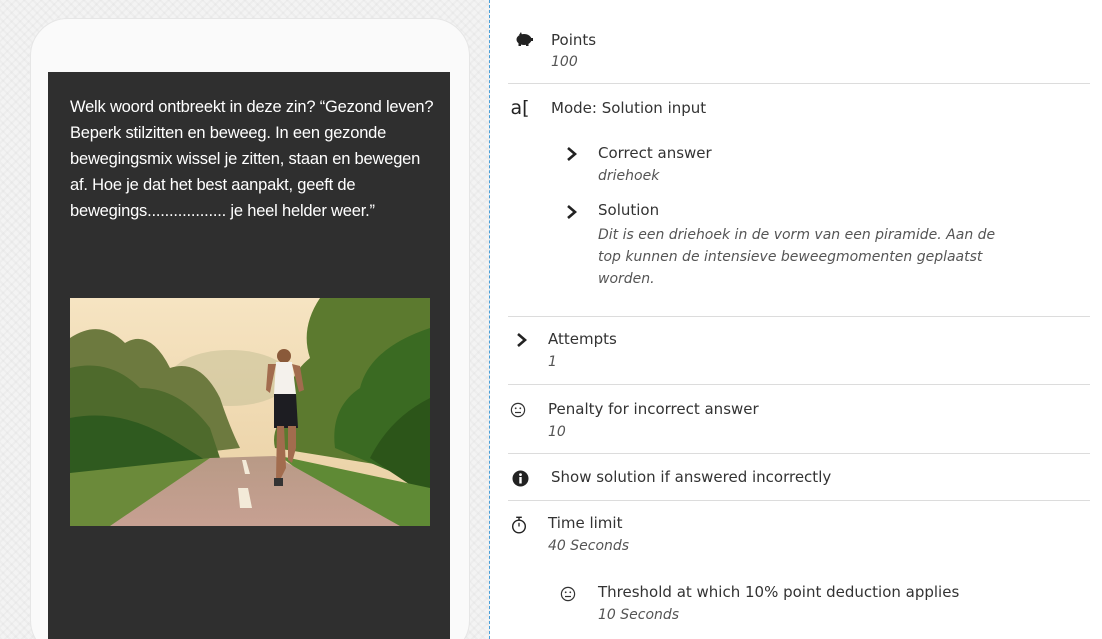  I want to click on show-solution-row: Show solution if answered incorrectly, so click(799, 477).